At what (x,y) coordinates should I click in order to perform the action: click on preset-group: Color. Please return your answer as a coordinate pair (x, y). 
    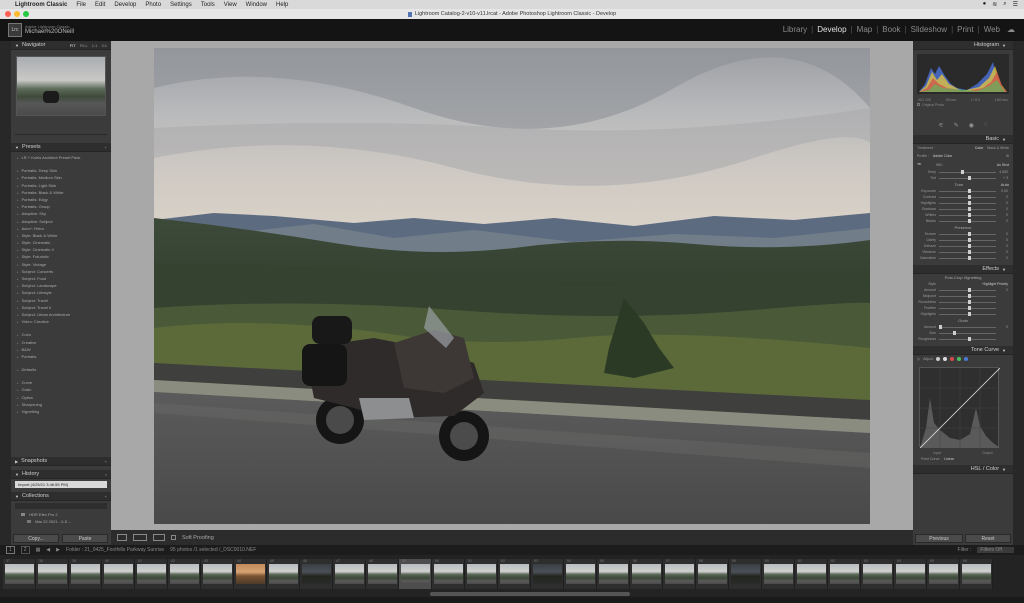
    Looking at the image, I should click on (61, 334).